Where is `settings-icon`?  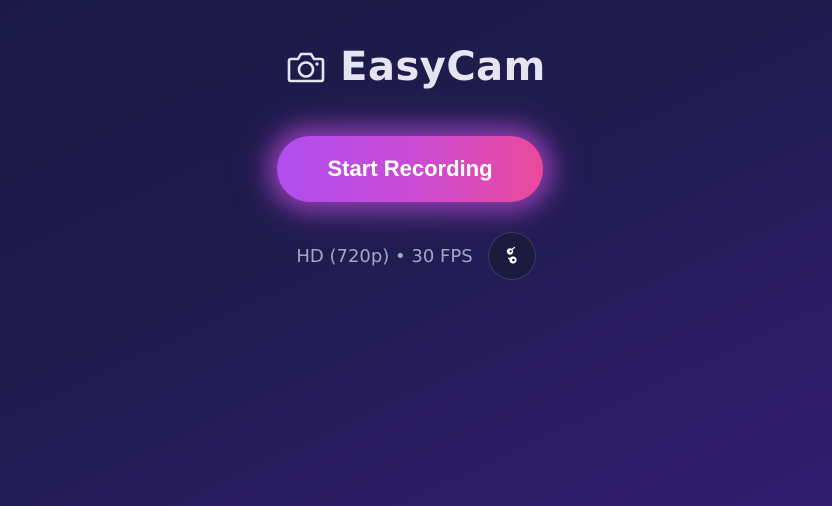 settings-icon is located at coordinates (512, 256).